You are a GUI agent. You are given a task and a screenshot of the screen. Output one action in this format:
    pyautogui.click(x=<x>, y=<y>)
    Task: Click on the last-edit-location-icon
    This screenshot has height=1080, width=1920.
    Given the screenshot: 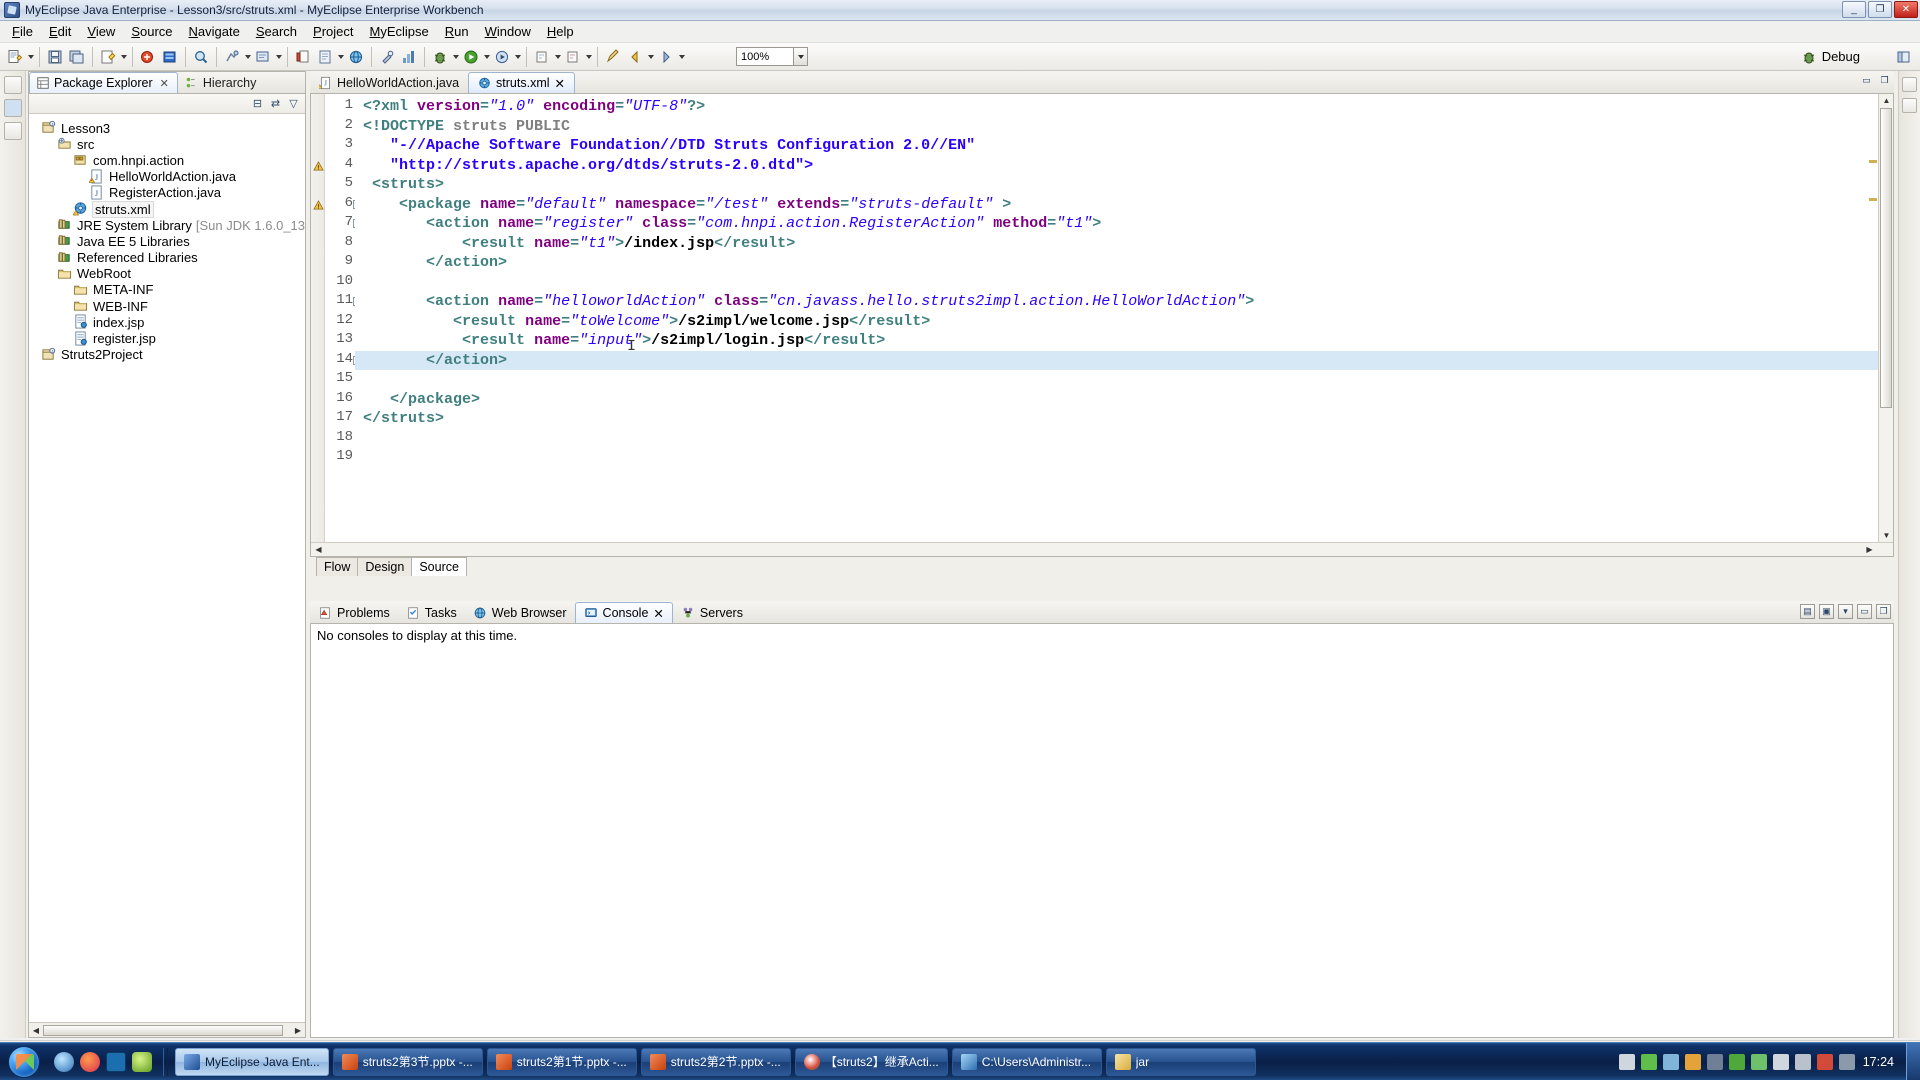 What is the action you would take?
    pyautogui.click(x=613, y=57)
    